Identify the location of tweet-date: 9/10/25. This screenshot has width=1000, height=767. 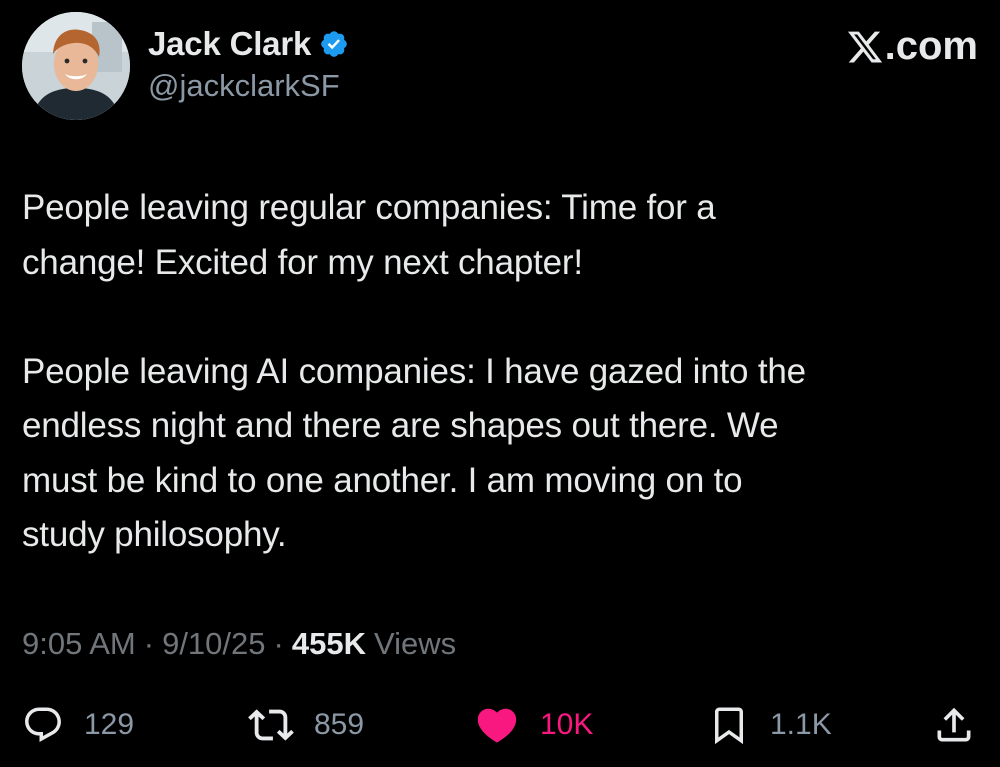
(213, 644).